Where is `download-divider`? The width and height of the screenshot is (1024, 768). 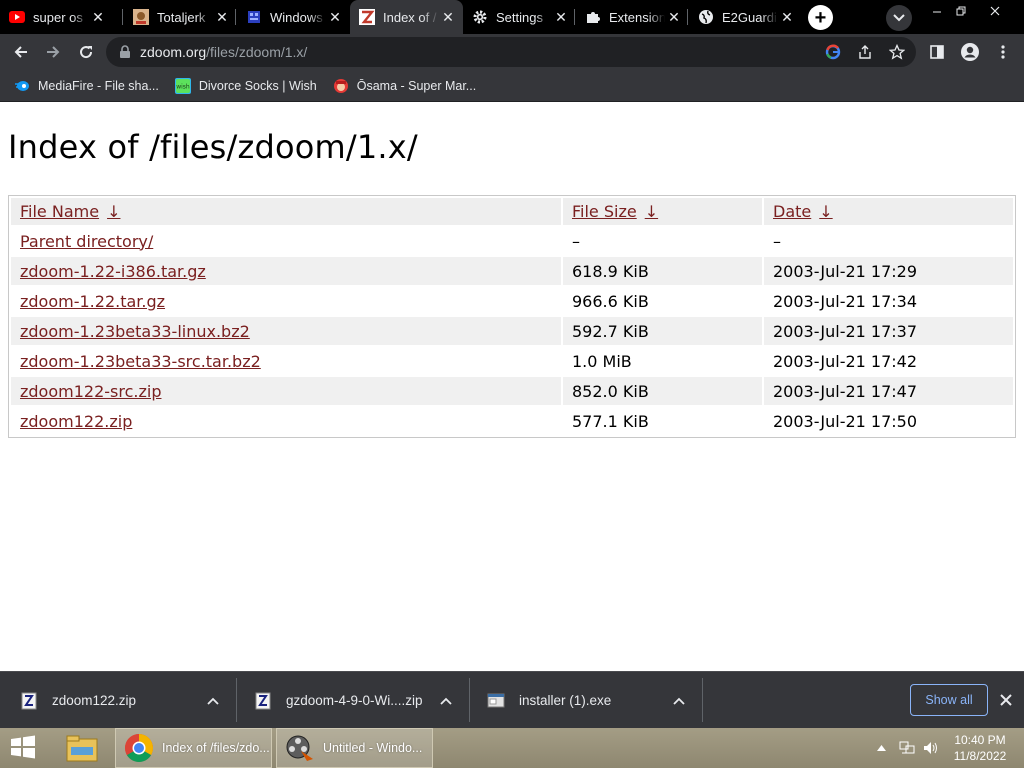 download-divider is located at coordinates (236, 700).